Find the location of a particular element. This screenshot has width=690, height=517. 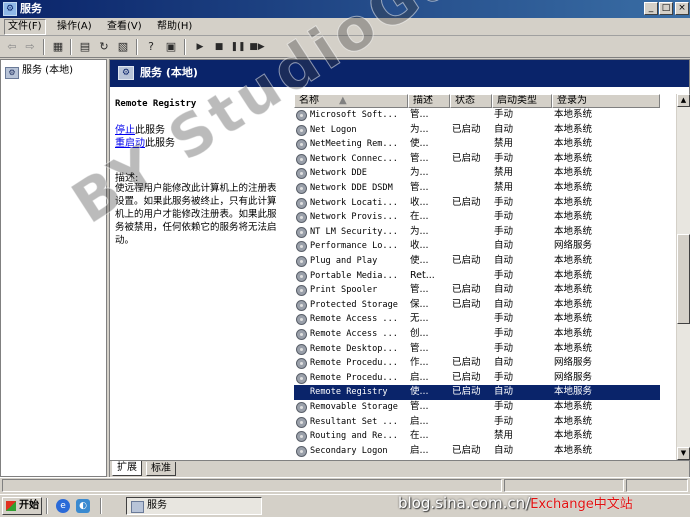

back-icon: ⇦ is located at coordinates (12, 47).